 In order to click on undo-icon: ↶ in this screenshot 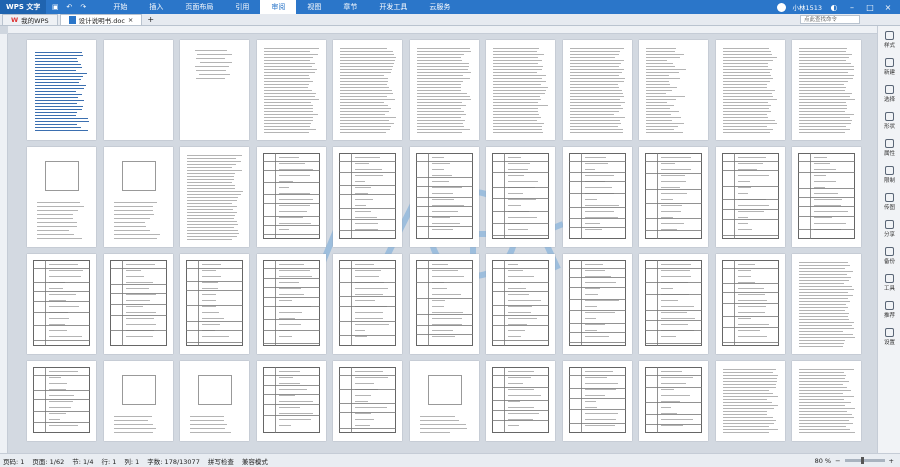, I will do `click(69, 7)`.